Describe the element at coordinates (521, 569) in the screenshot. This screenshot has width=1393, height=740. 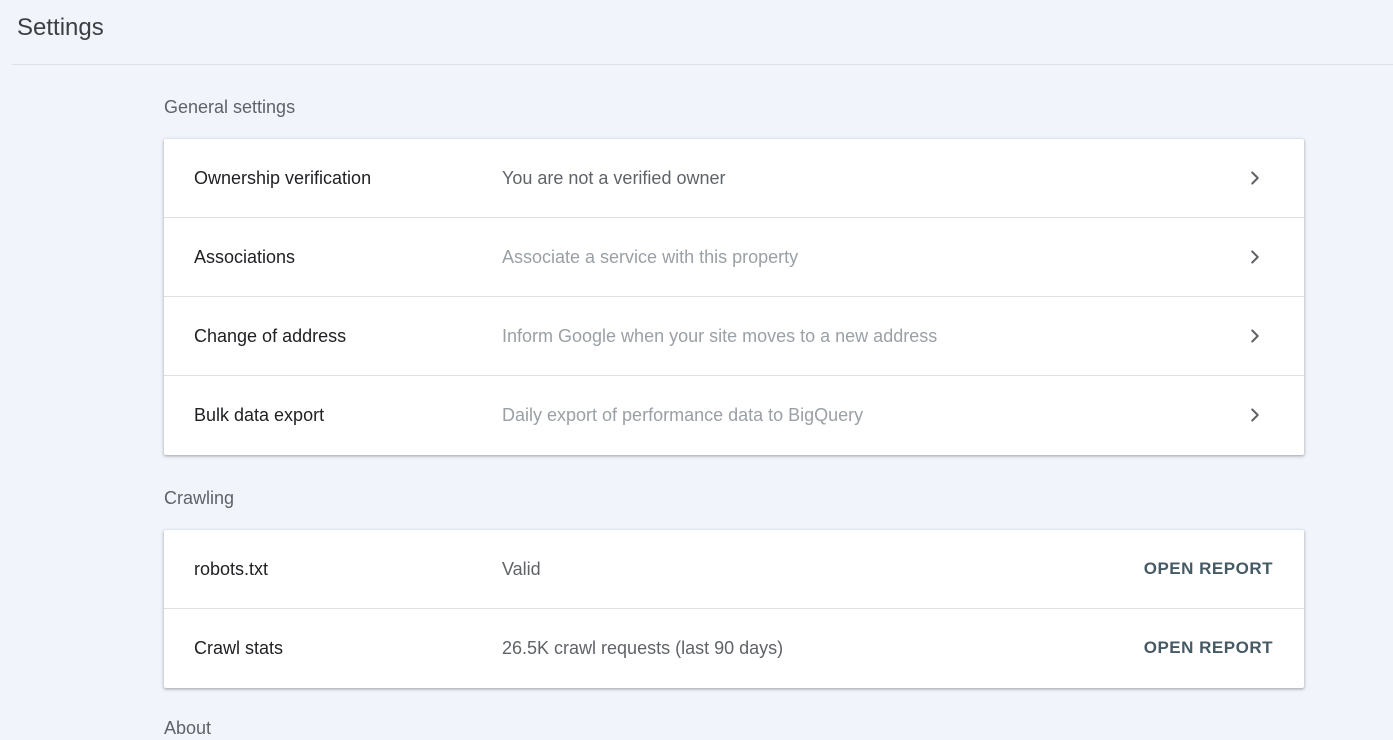
I see `row-description: Valid` at that location.